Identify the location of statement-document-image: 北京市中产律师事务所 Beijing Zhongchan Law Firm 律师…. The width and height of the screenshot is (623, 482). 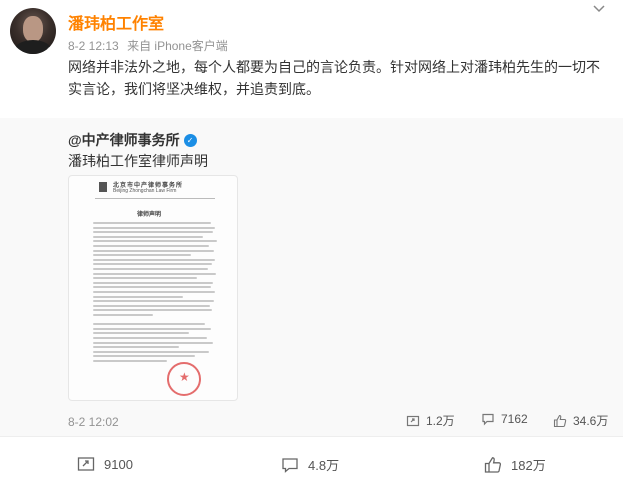
(153, 288).